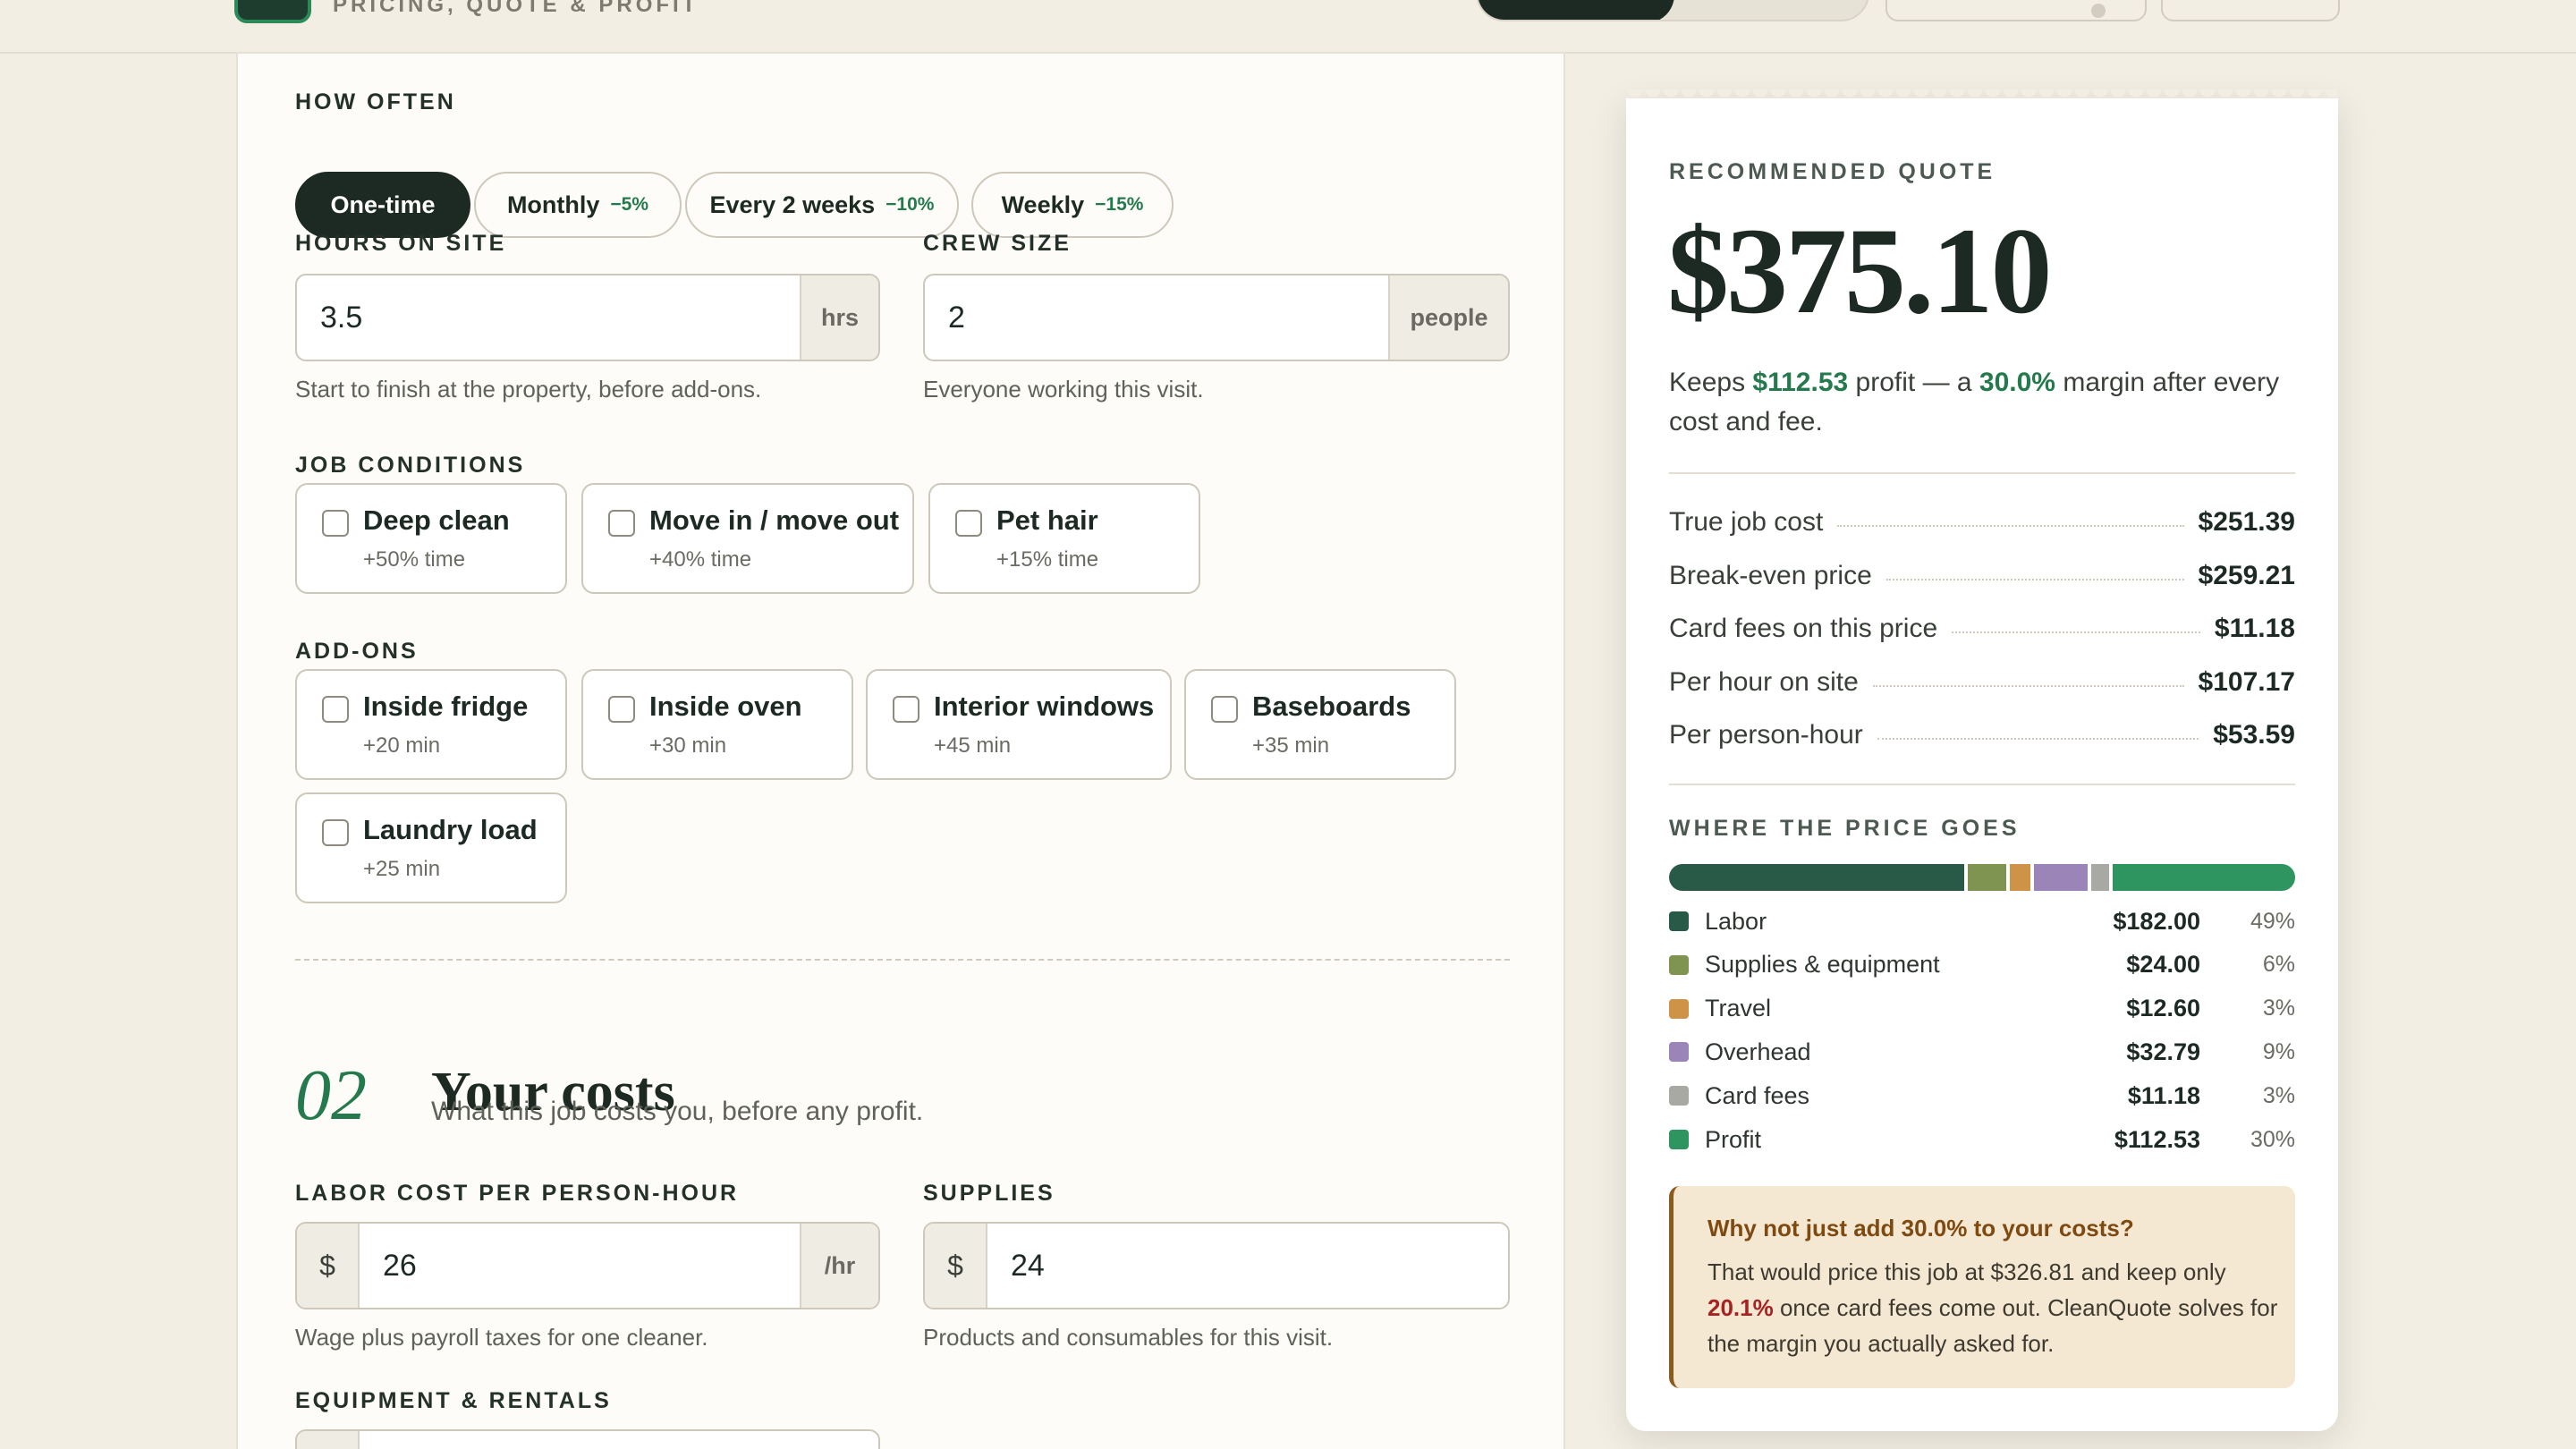  What do you see at coordinates (1982, 98) in the screenshot?
I see `receipt-edge` at bounding box center [1982, 98].